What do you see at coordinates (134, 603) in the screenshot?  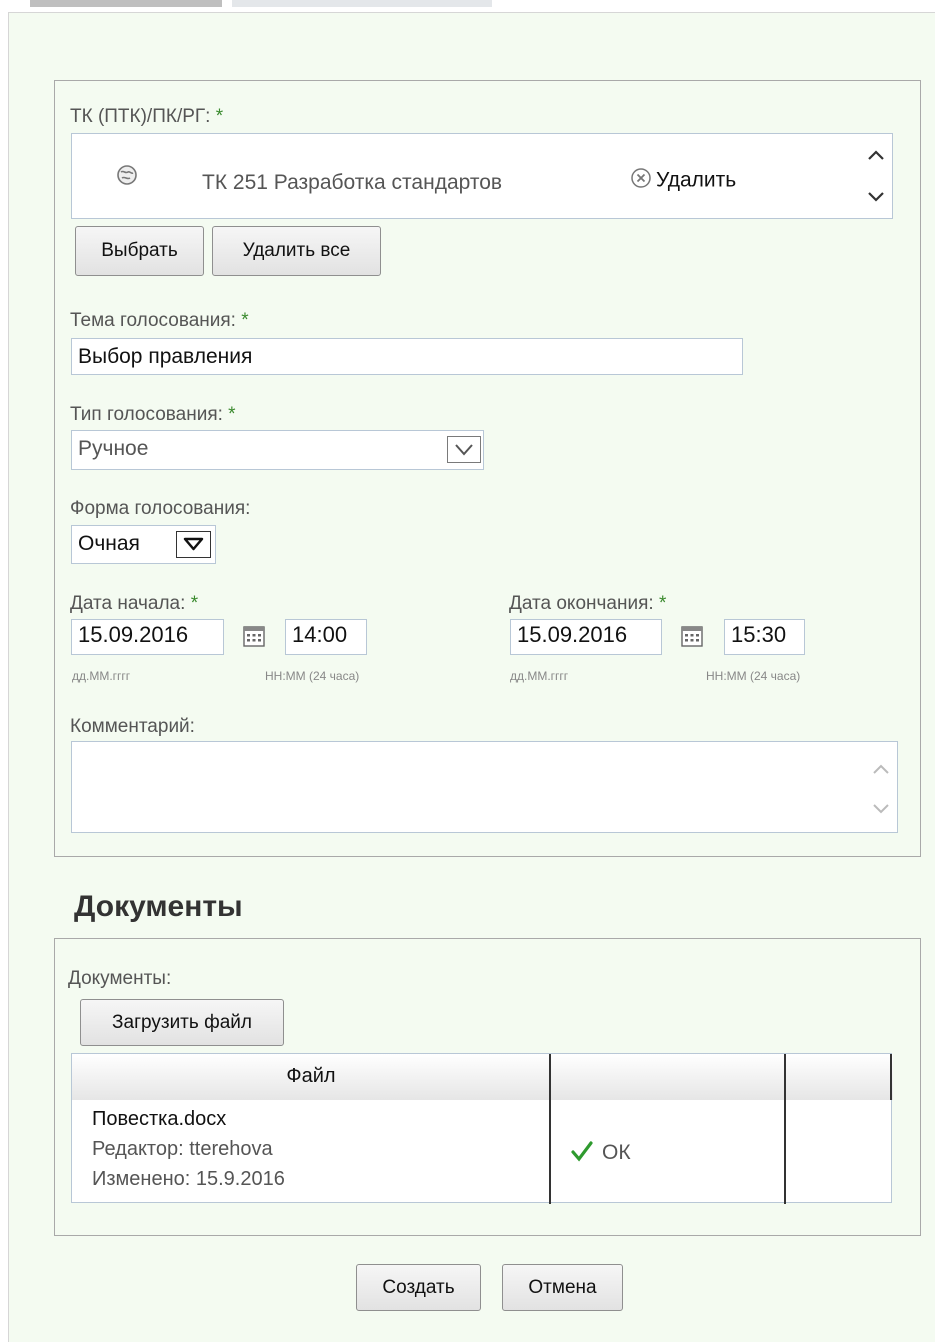 I see `start-date-label: Дата начала: *` at bounding box center [134, 603].